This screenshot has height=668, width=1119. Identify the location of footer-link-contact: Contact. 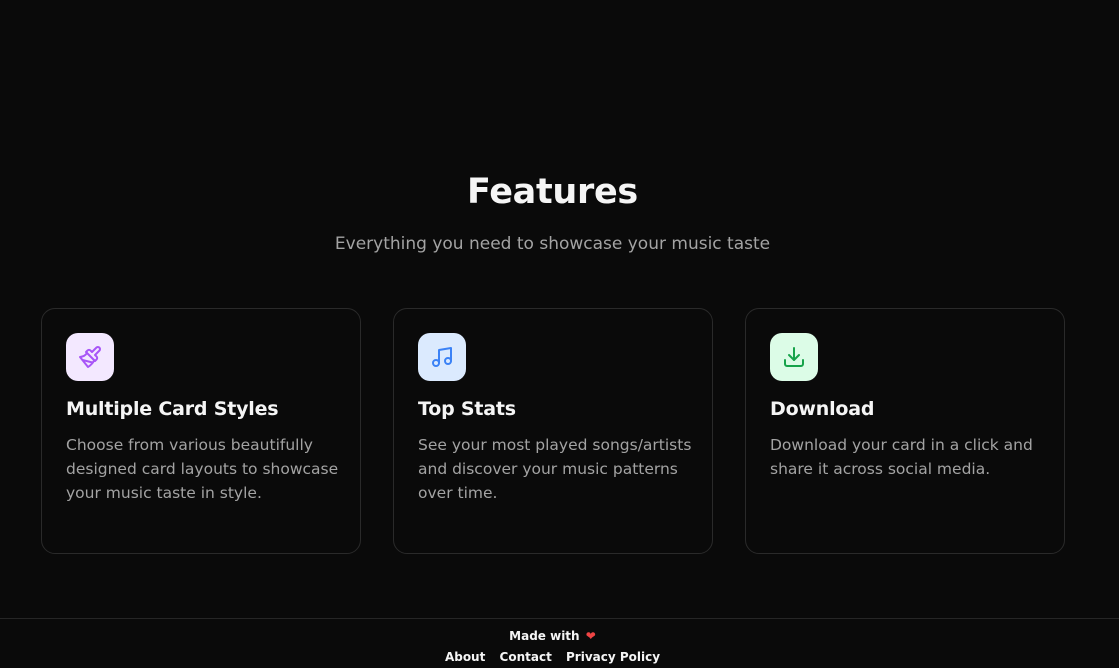
(526, 657).